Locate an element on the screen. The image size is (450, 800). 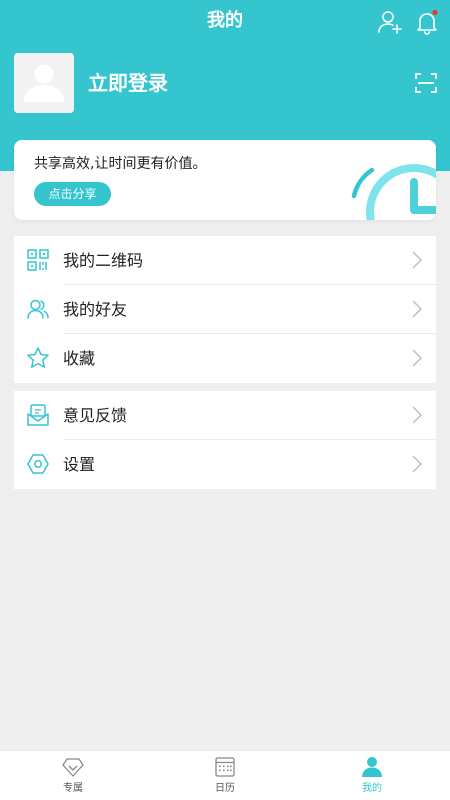
menu-item-favorites: 收藏 is located at coordinates (225, 358).